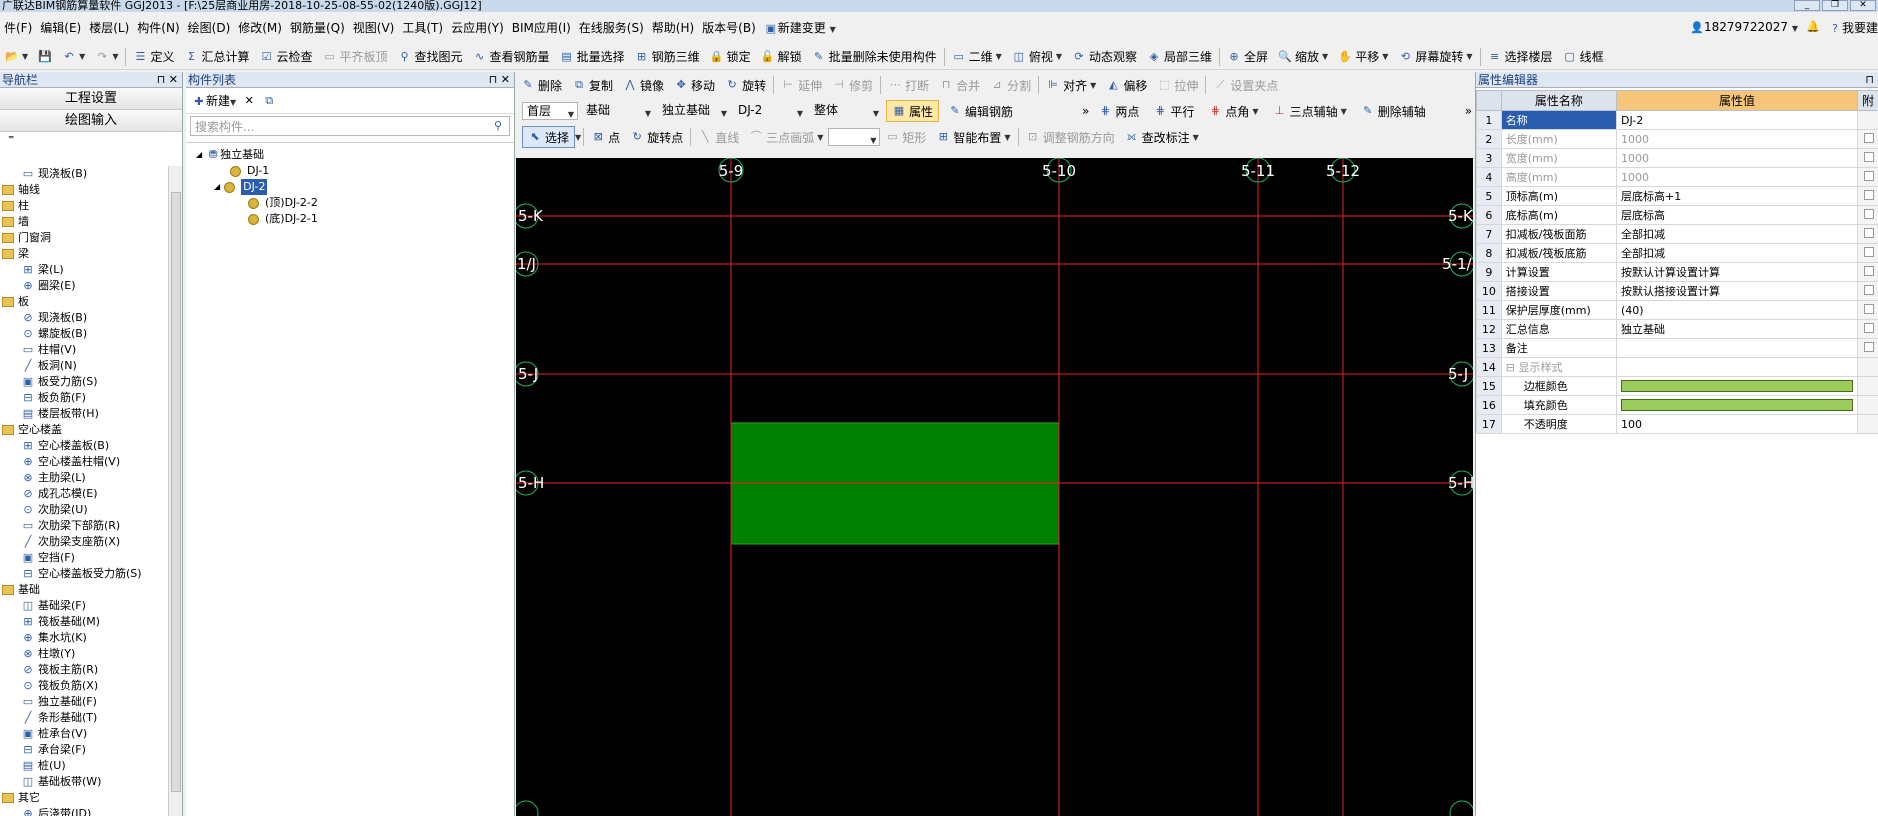 This screenshot has height=816, width=1878. I want to click on property-value: (40), so click(1736, 310).